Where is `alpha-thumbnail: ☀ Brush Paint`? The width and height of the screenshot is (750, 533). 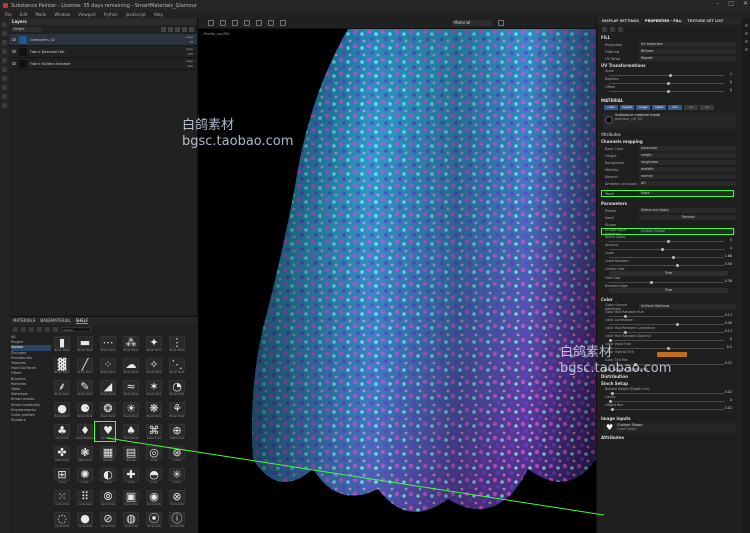
alpha-thumbnail: ☀ Brush Paint is located at coordinates (131, 410).